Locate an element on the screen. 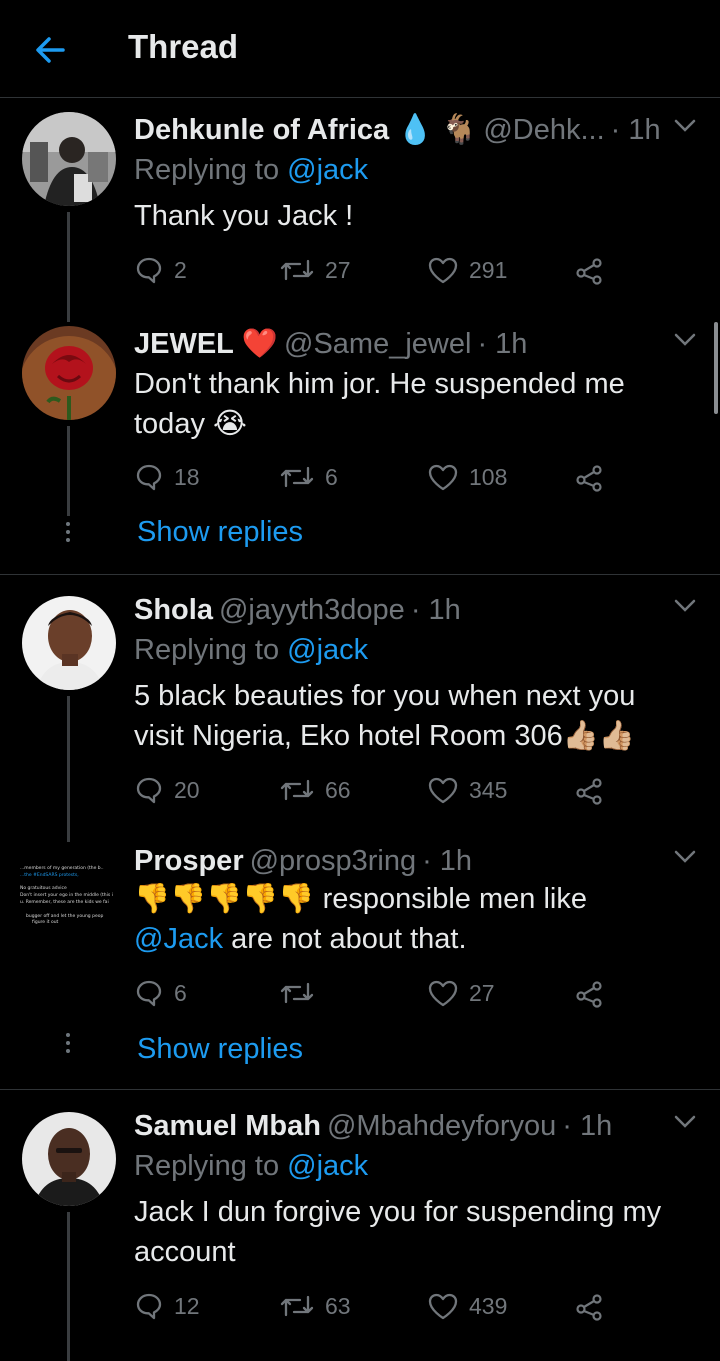 The height and width of the screenshot is (1361, 720). reply-button: 2 is located at coordinates (160, 270).